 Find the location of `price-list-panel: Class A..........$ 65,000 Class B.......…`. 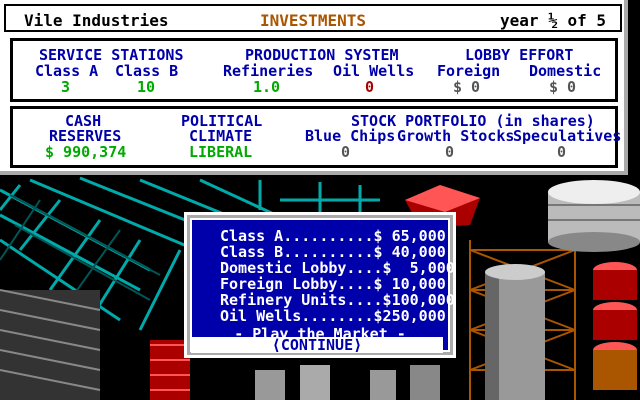

price-list-panel: Class A..........$ 65,000 Class B.......… is located at coordinates (322, 285).